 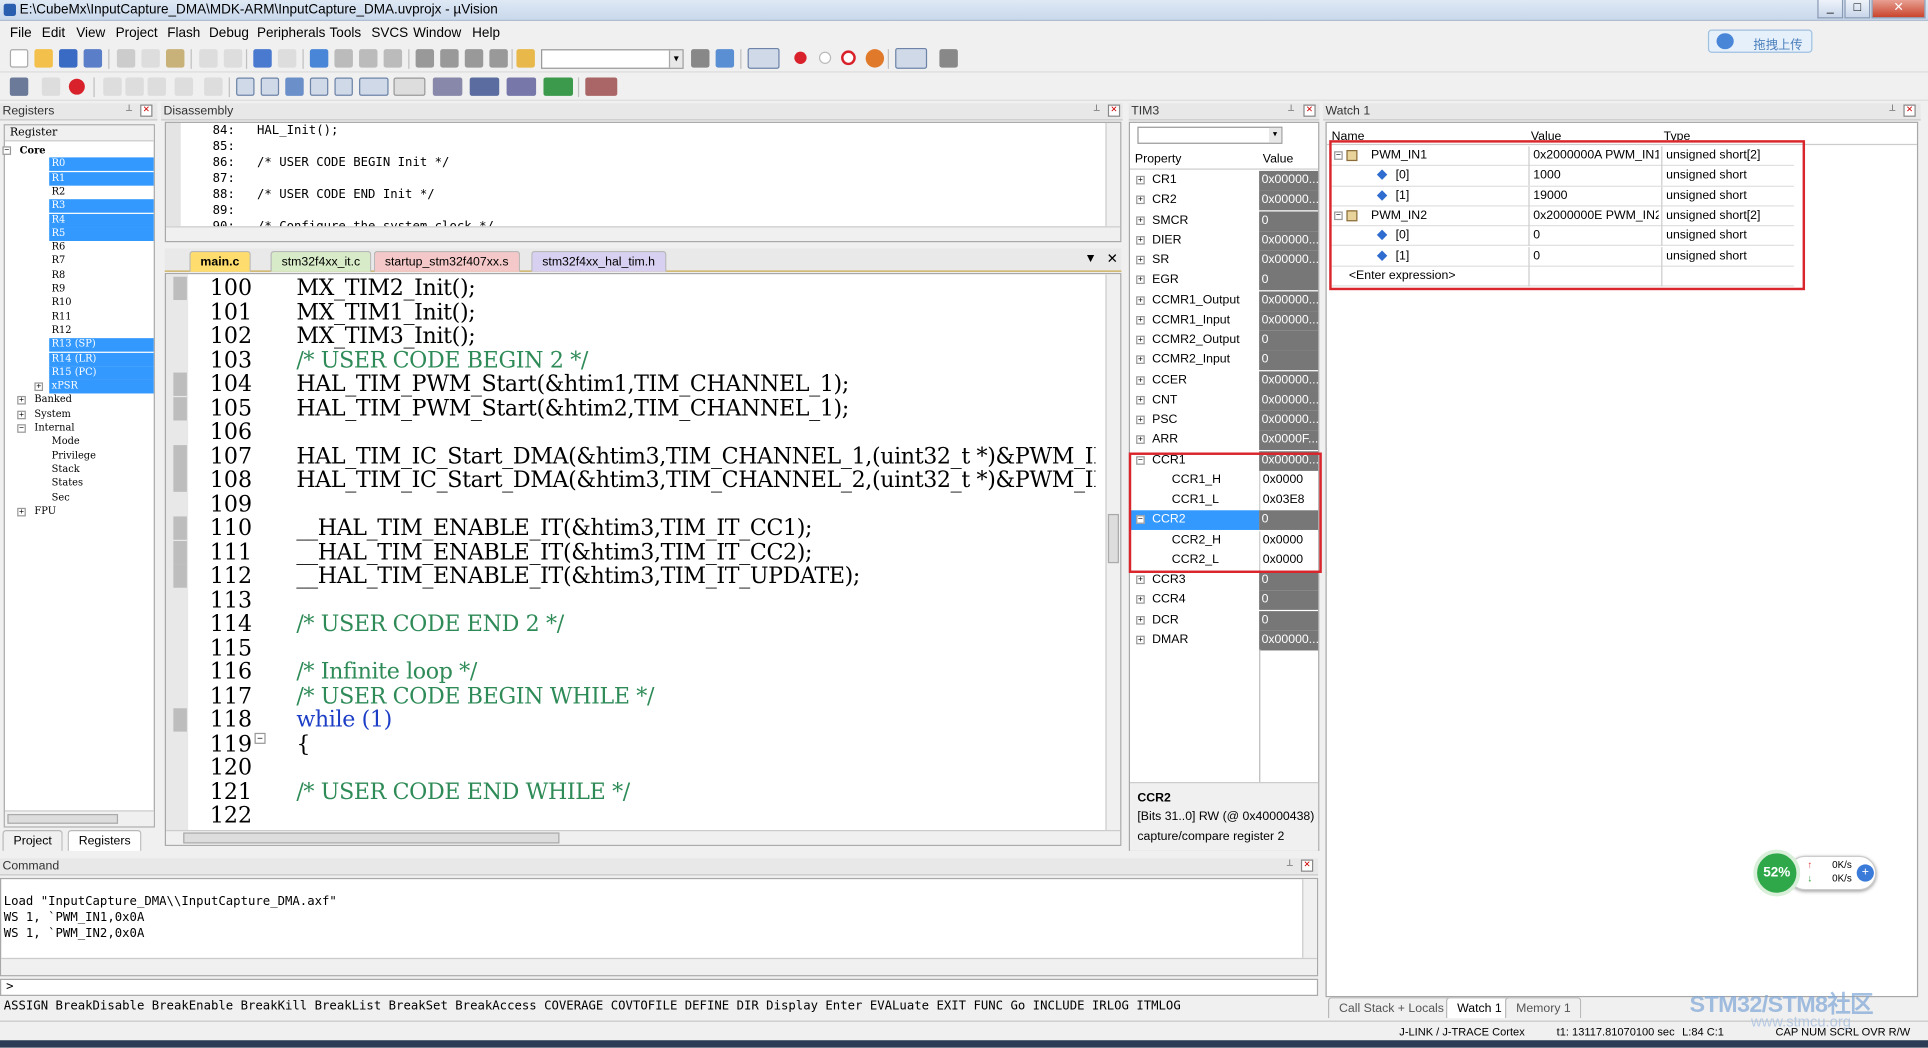 I want to click on register-xpsr: xPSR, so click(x=101, y=387).